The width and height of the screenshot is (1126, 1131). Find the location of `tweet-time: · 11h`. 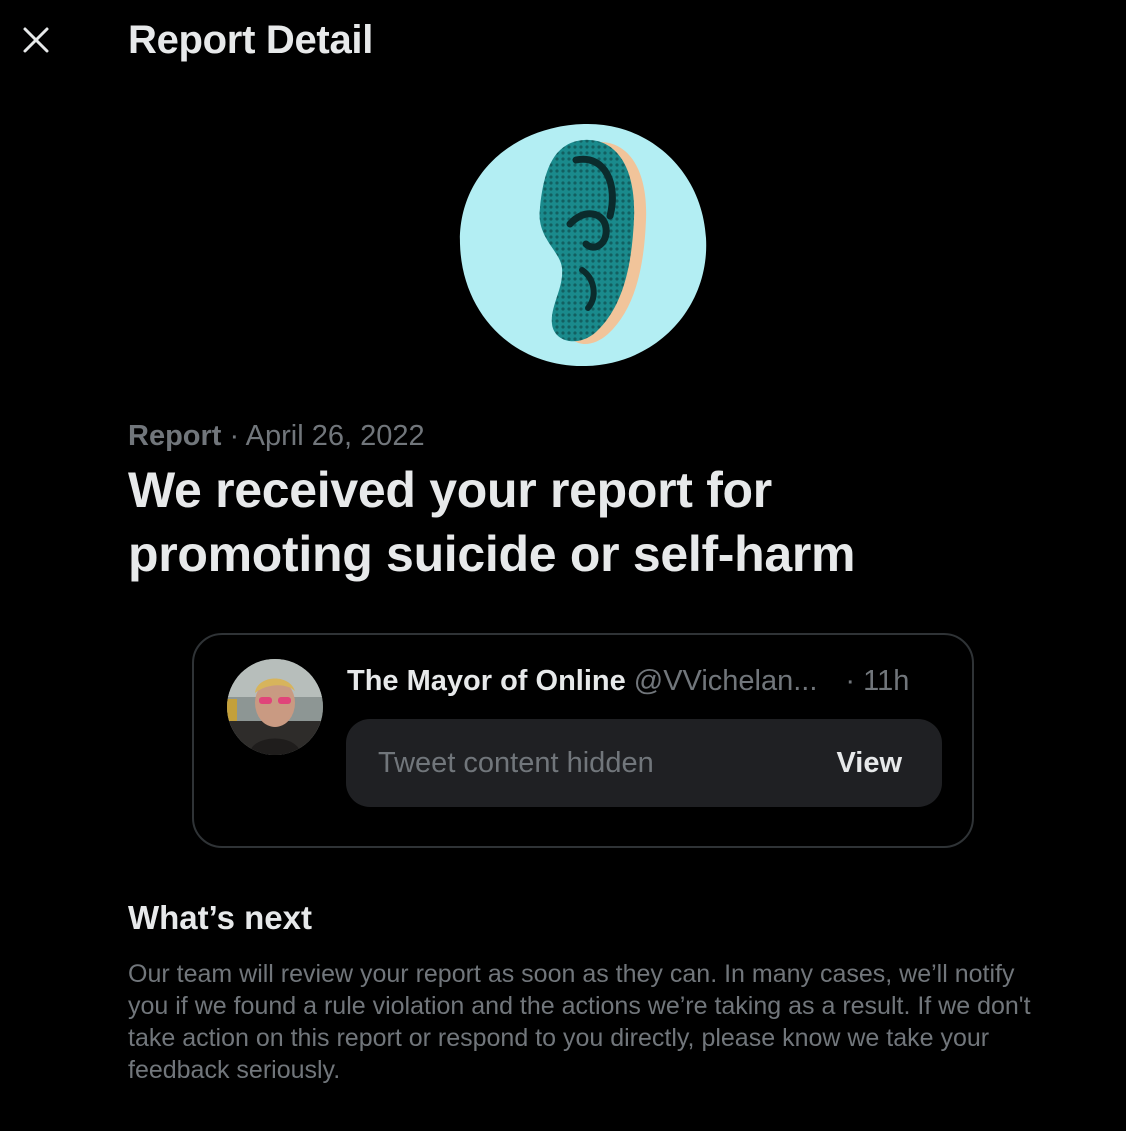

tweet-time: · 11h is located at coordinates (877, 681).